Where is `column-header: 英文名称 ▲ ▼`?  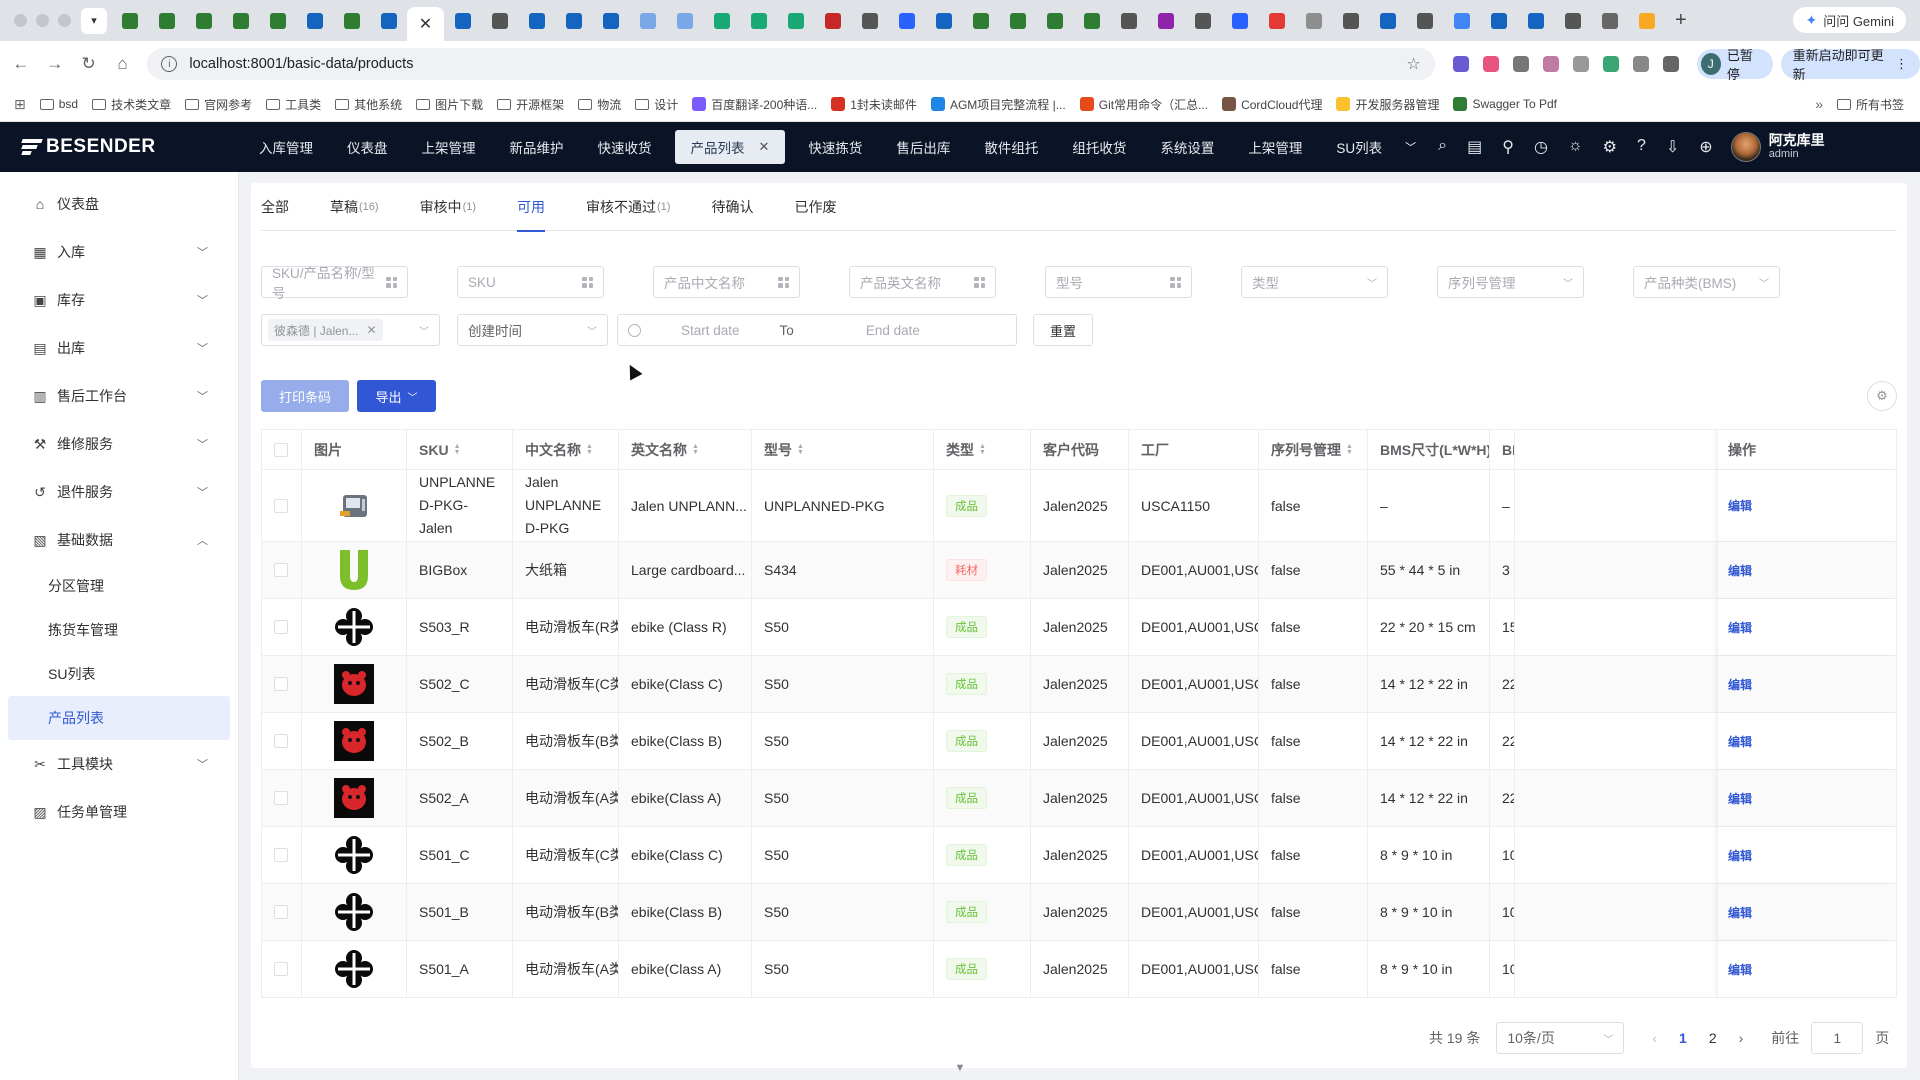
column-header: 英文名称 ▲ ▼ is located at coordinates (685, 449).